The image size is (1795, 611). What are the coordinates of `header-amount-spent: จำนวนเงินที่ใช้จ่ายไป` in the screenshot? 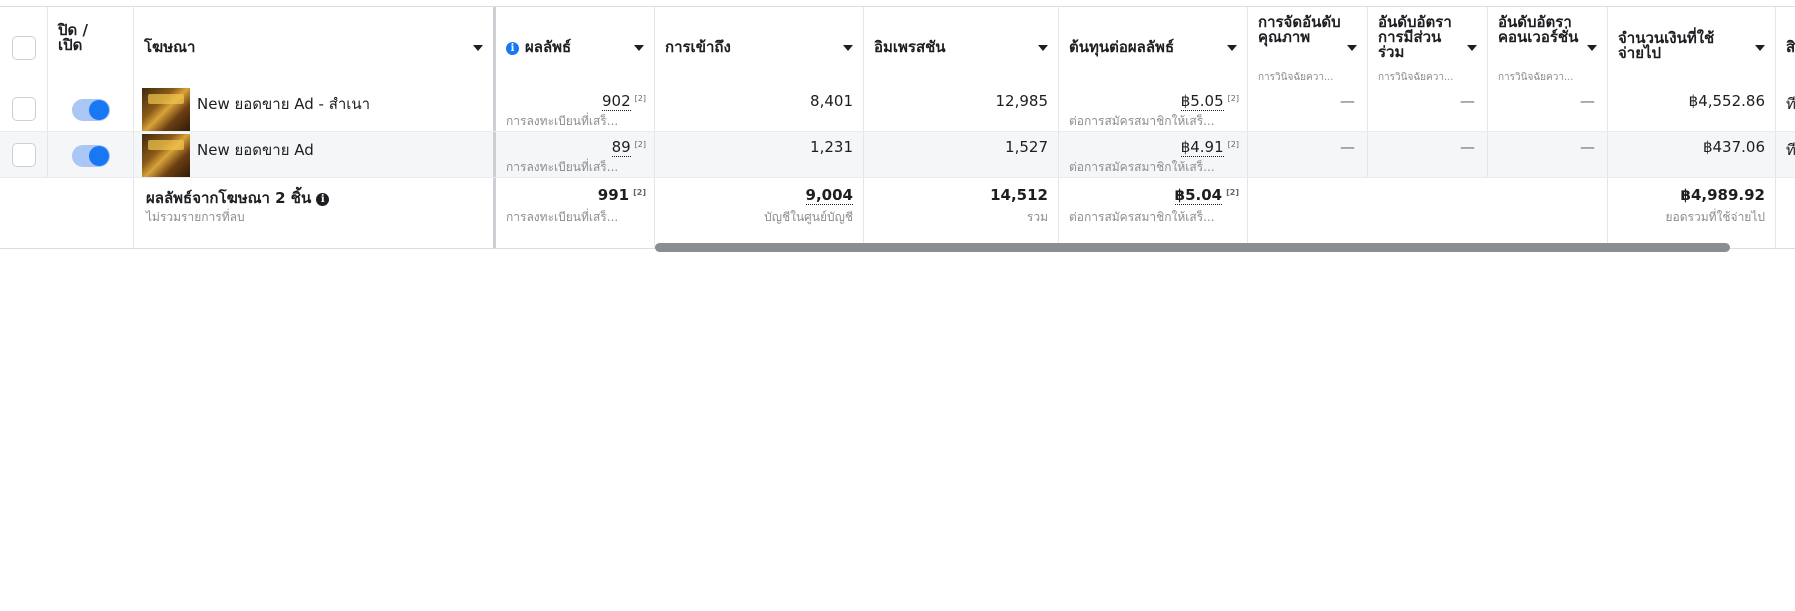 It's located at (1692, 46).